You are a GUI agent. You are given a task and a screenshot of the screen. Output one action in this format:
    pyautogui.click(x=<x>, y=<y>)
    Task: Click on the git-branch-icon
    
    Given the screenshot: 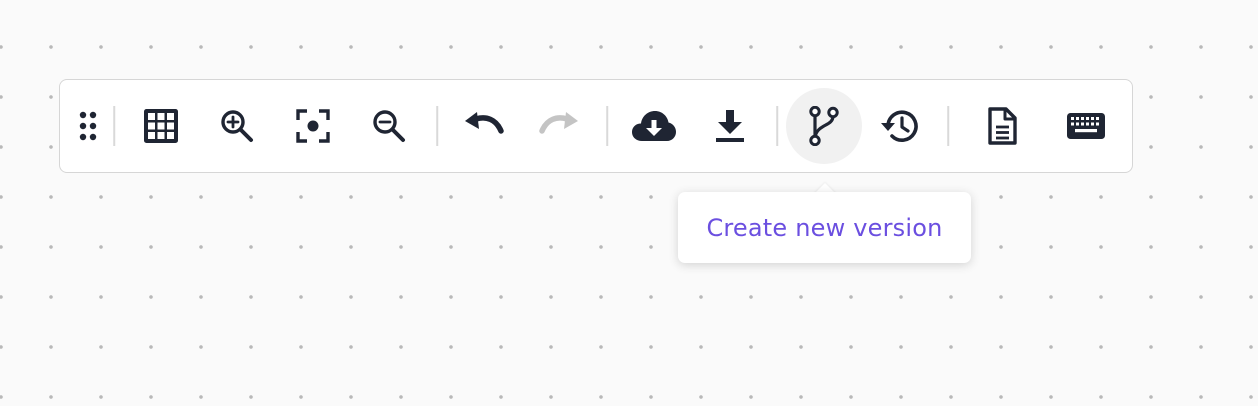 What is the action you would take?
    pyautogui.click(x=824, y=126)
    